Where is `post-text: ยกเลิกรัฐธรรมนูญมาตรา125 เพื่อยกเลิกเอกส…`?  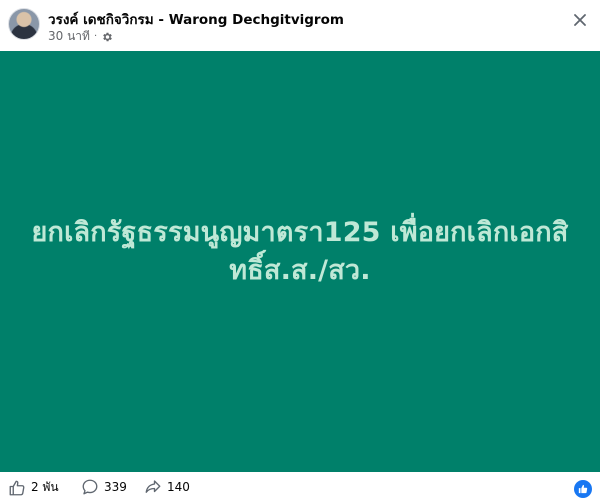 post-text: ยกเลิกรัฐธรรมนูญมาตรา125 เพื่อยกเลิกเอกส… is located at coordinates (300, 251).